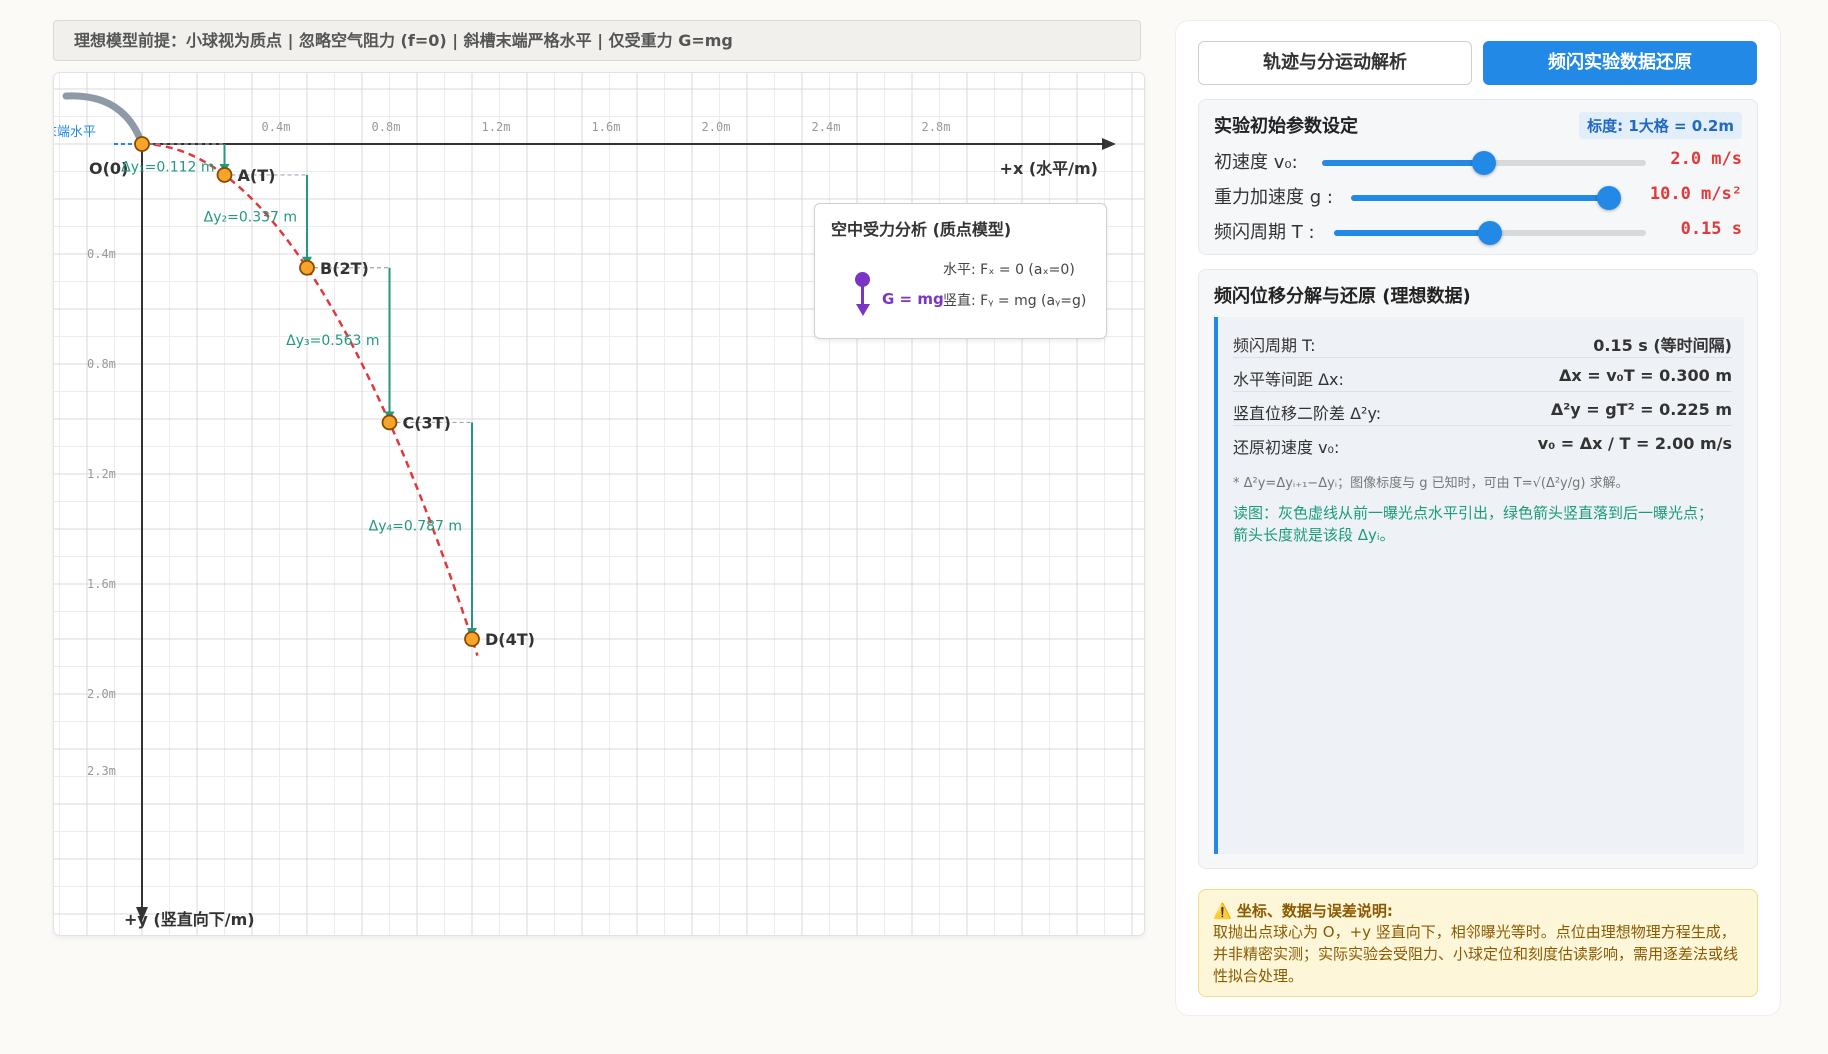 The image size is (1828, 1054). What do you see at coordinates (189, 919) in the screenshot?
I see `y-axis-label: +y (竖直向下/m)` at bounding box center [189, 919].